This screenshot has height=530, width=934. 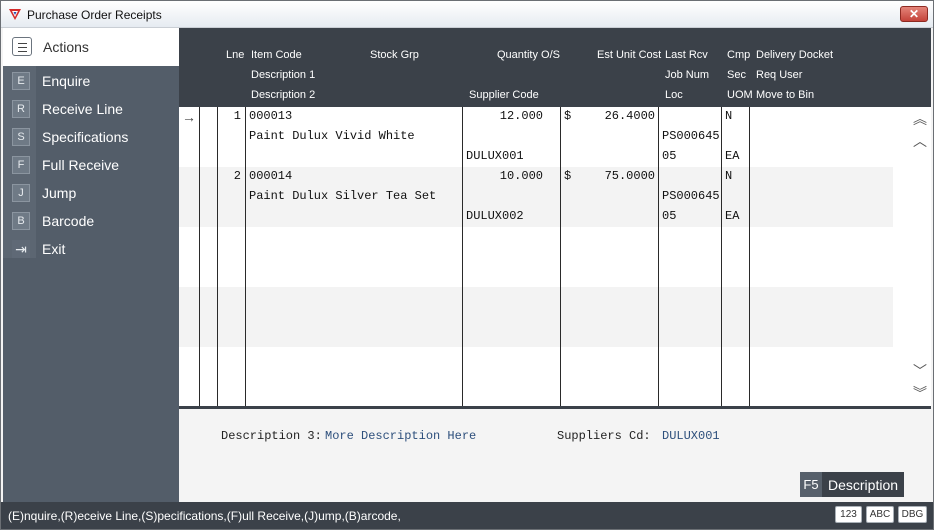 I want to click on col-header-description-2: Description 2, so click(x=283, y=95).